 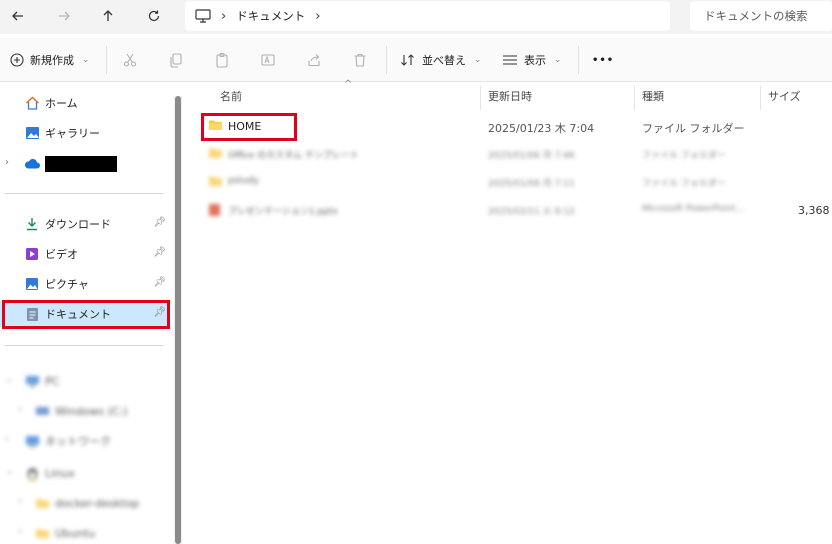 I want to click on trash-icon, so click(x=360, y=60).